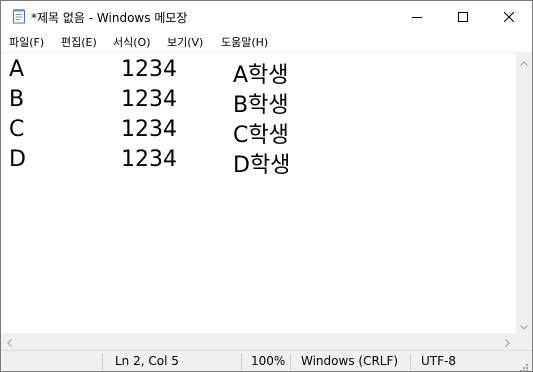 The image size is (533, 372). Describe the element at coordinates (524, 364) in the screenshot. I see `resize-grip-icon` at that location.